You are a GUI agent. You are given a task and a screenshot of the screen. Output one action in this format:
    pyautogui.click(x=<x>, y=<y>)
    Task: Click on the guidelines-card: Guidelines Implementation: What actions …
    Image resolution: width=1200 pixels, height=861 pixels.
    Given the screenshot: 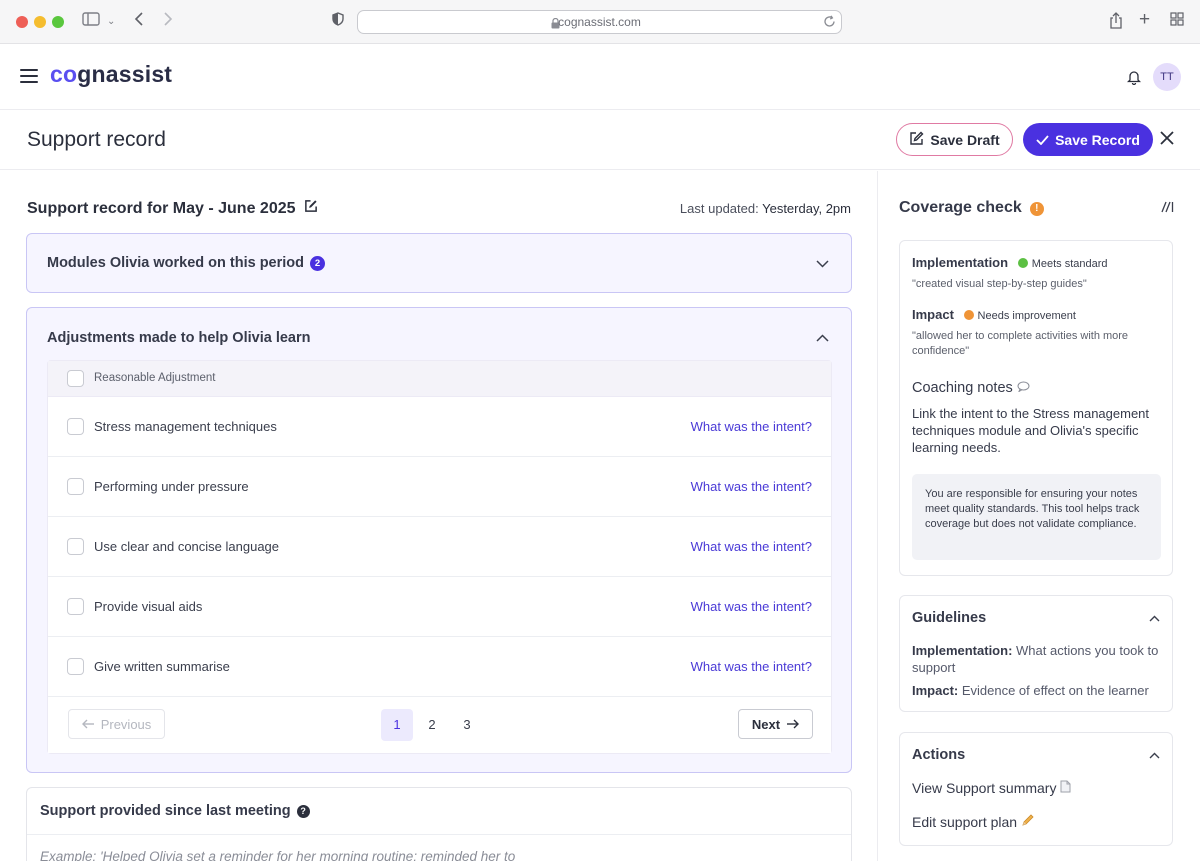 What is the action you would take?
    pyautogui.click(x=1036, y=653)
    